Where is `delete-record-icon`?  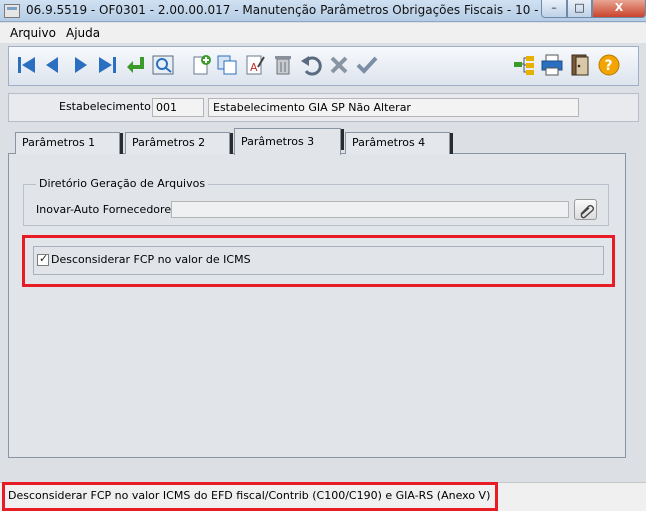
delete-record-icon is located at coordinates (283, 65).